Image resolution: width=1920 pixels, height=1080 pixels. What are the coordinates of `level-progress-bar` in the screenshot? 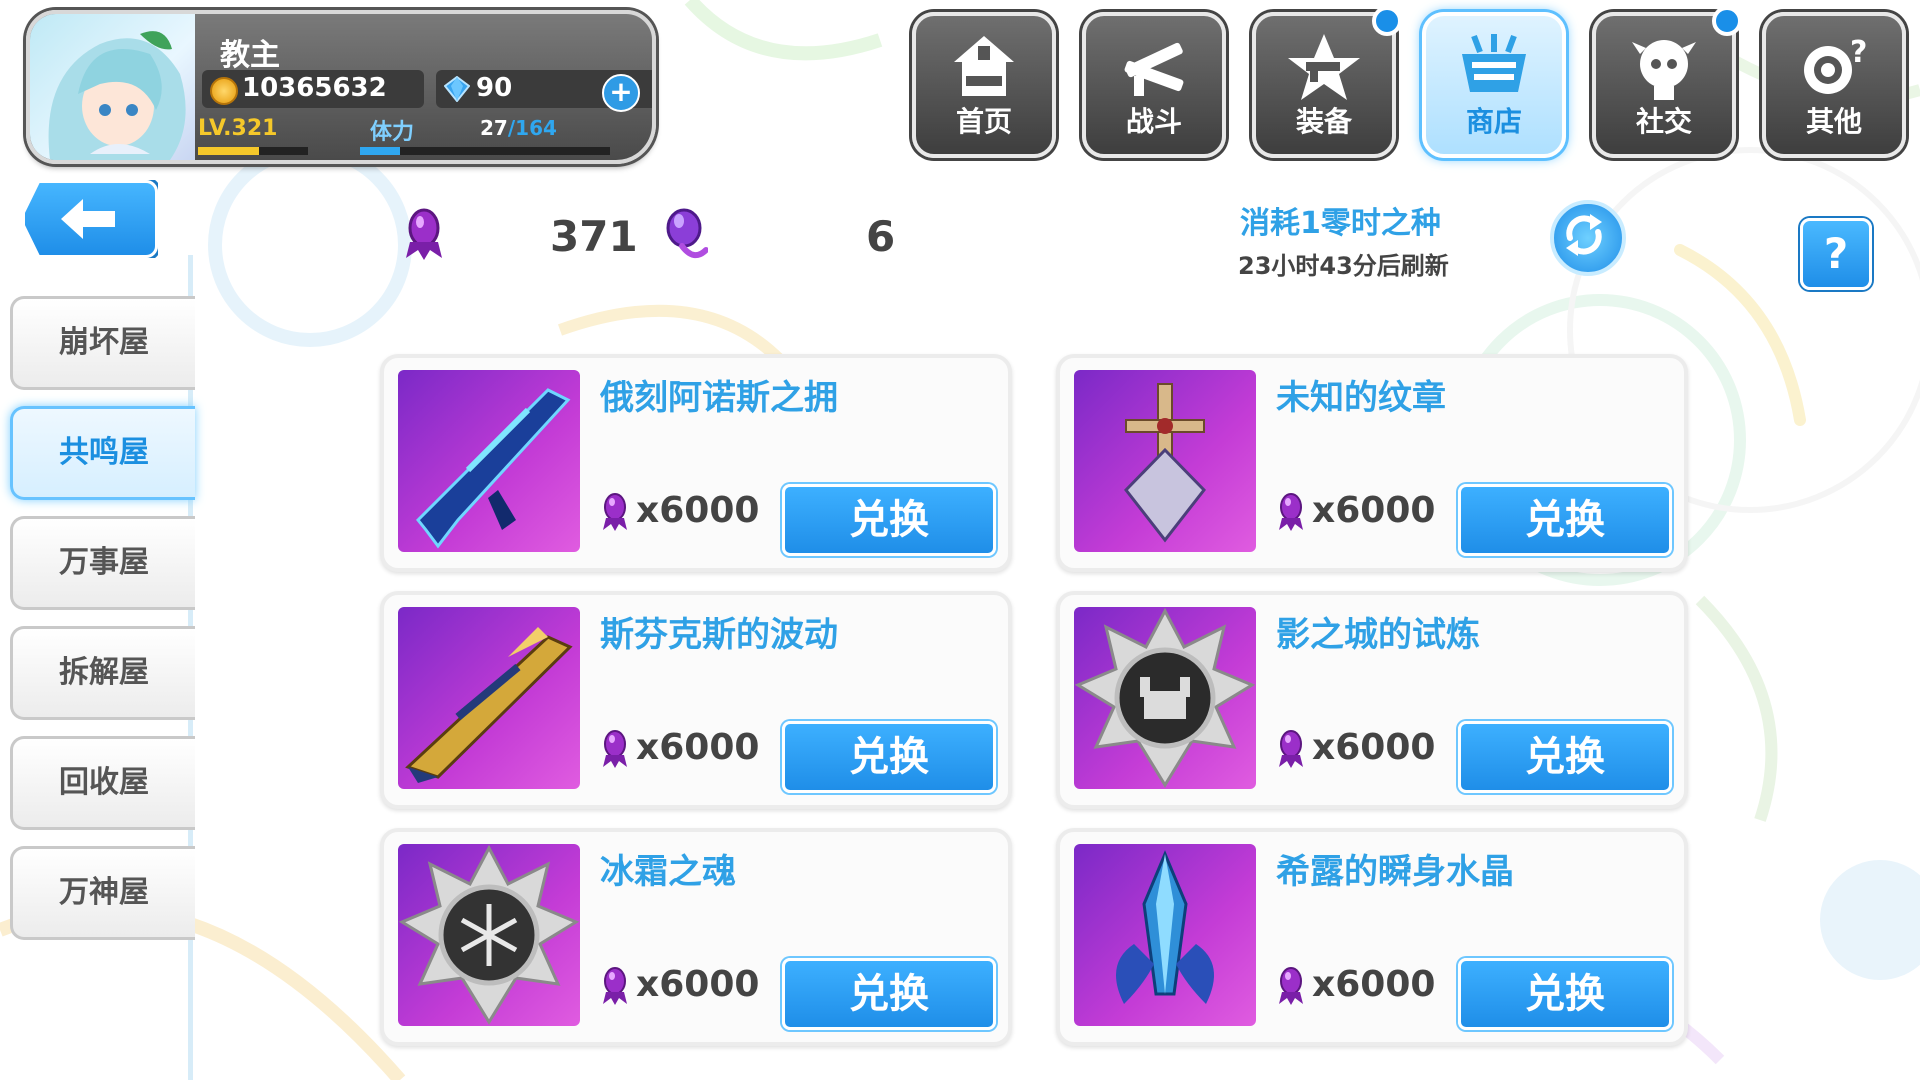 It's located at (253, 151).